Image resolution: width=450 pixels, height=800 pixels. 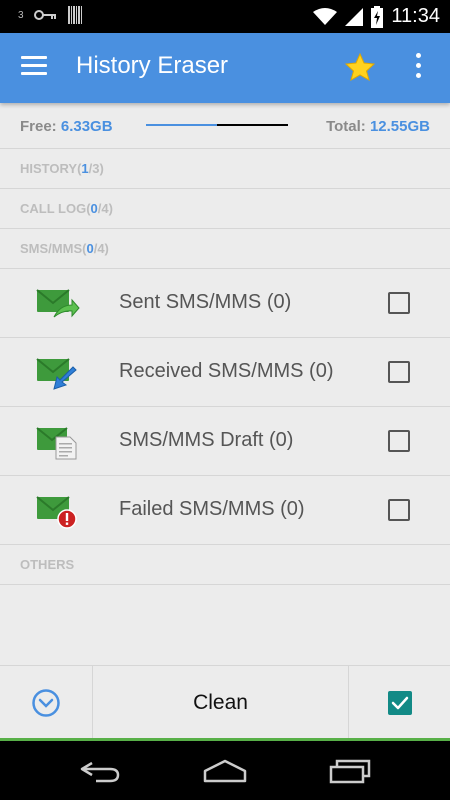 I want to click on free-value: 6.33GB, so click(x=86, y=126).